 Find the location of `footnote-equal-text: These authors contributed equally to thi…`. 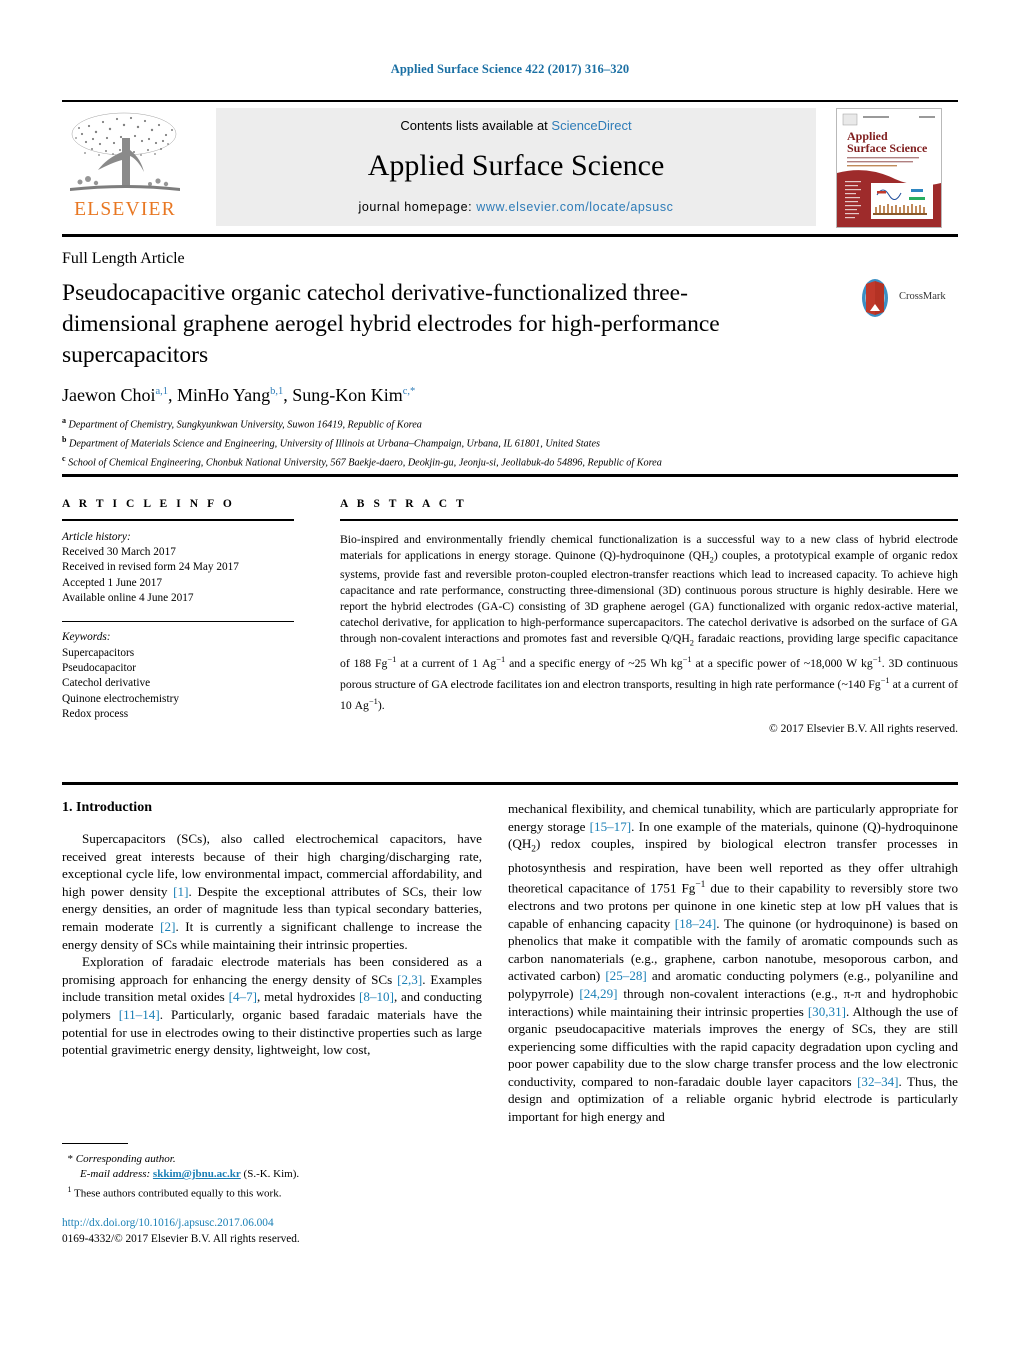

footnote-equal-text: These authors contributed equally to thi… is located at coordinates (178, 1194).